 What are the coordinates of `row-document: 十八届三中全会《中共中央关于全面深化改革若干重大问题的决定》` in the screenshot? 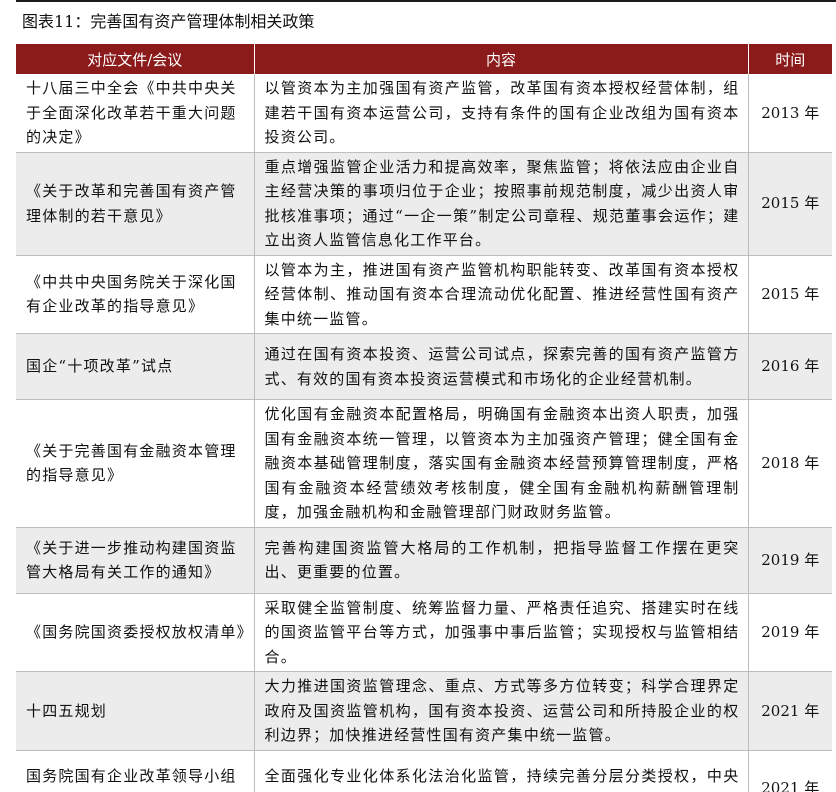 It's located at (135, 113).